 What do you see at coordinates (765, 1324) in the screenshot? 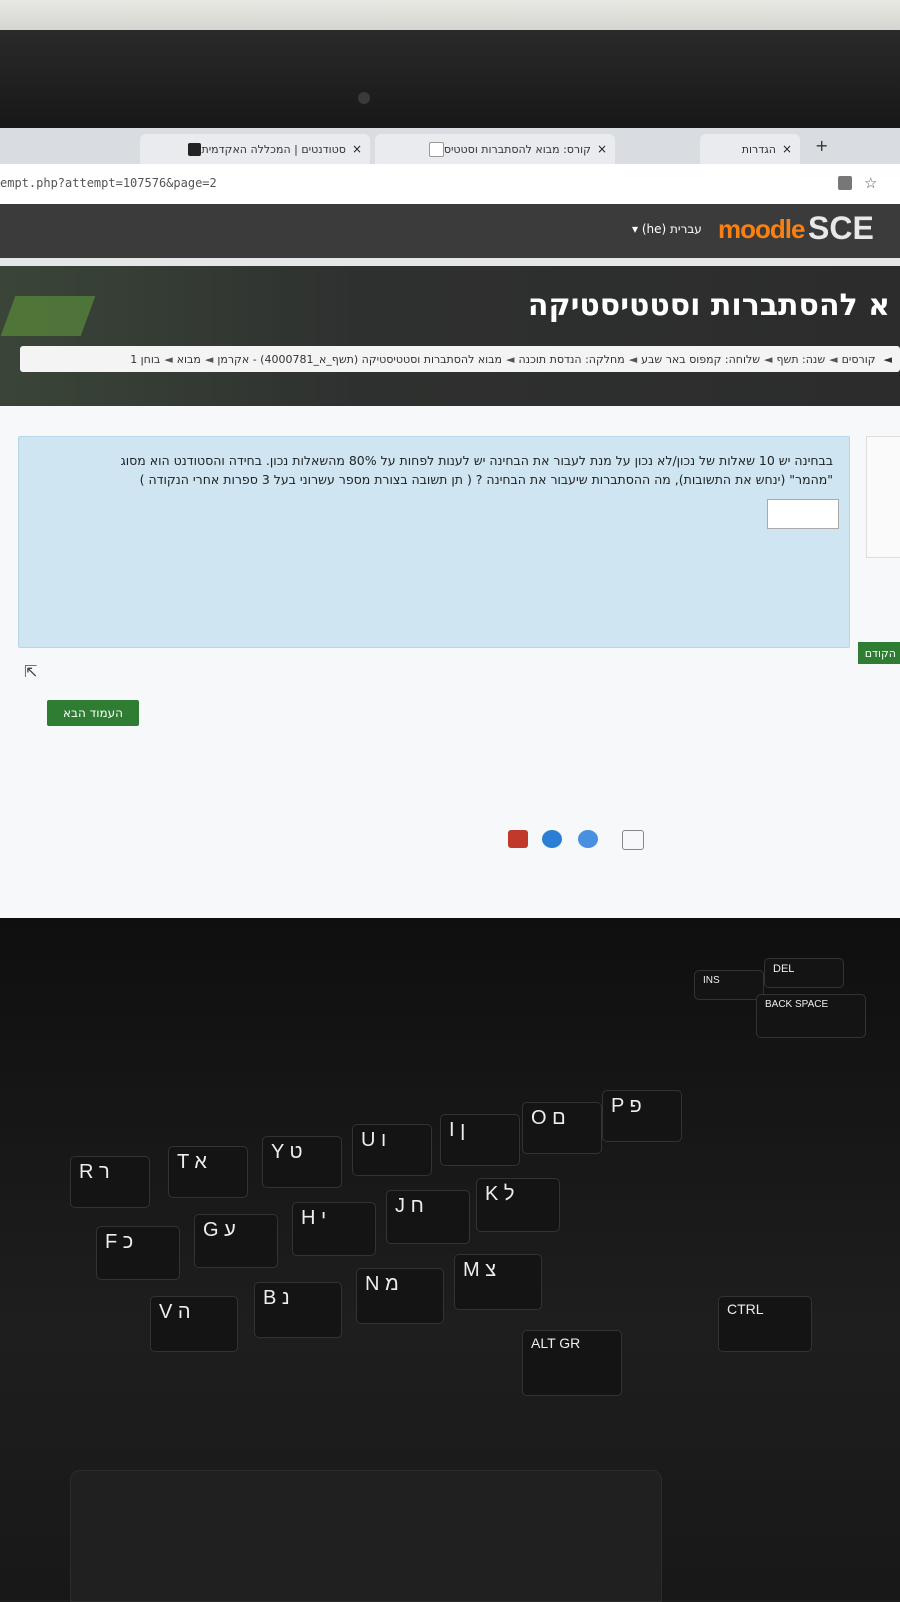
I see `key-ctrl: CTRL` at bounding box center [765, 1324].